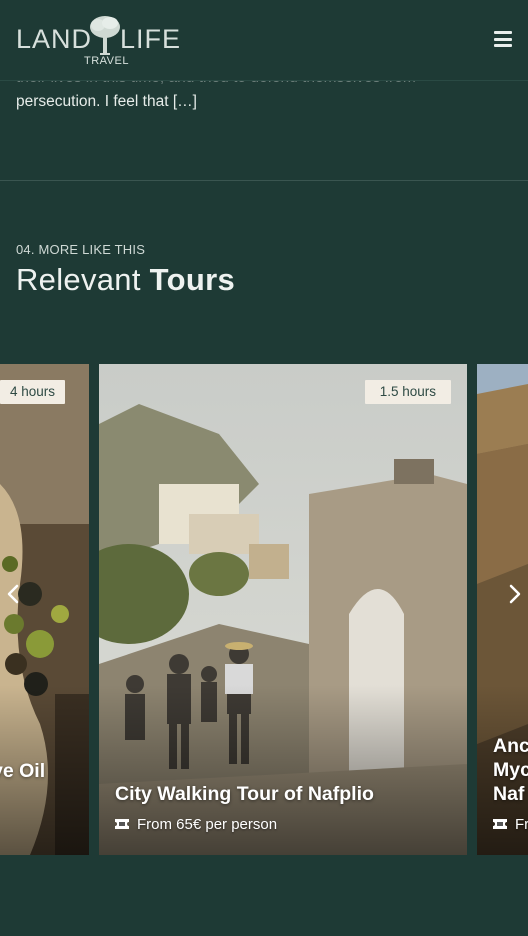 The width and height of the screenshot is (528, 936). I want to click on hamburger-menu-icon, so click(503, 39).